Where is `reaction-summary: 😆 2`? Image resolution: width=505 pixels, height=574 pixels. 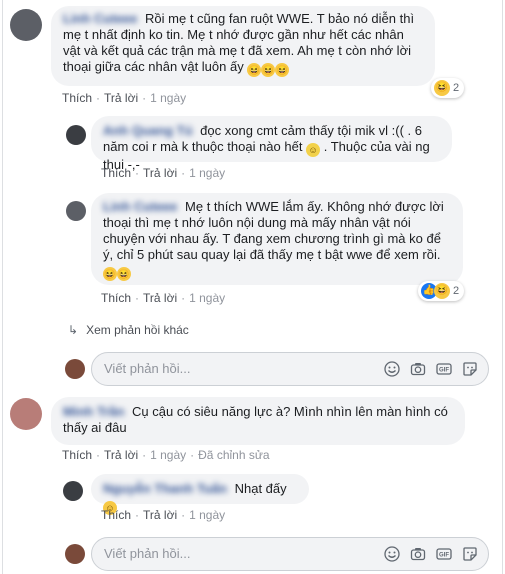
reaction-summary: 😆 2 is located at coordinates (448, 88).